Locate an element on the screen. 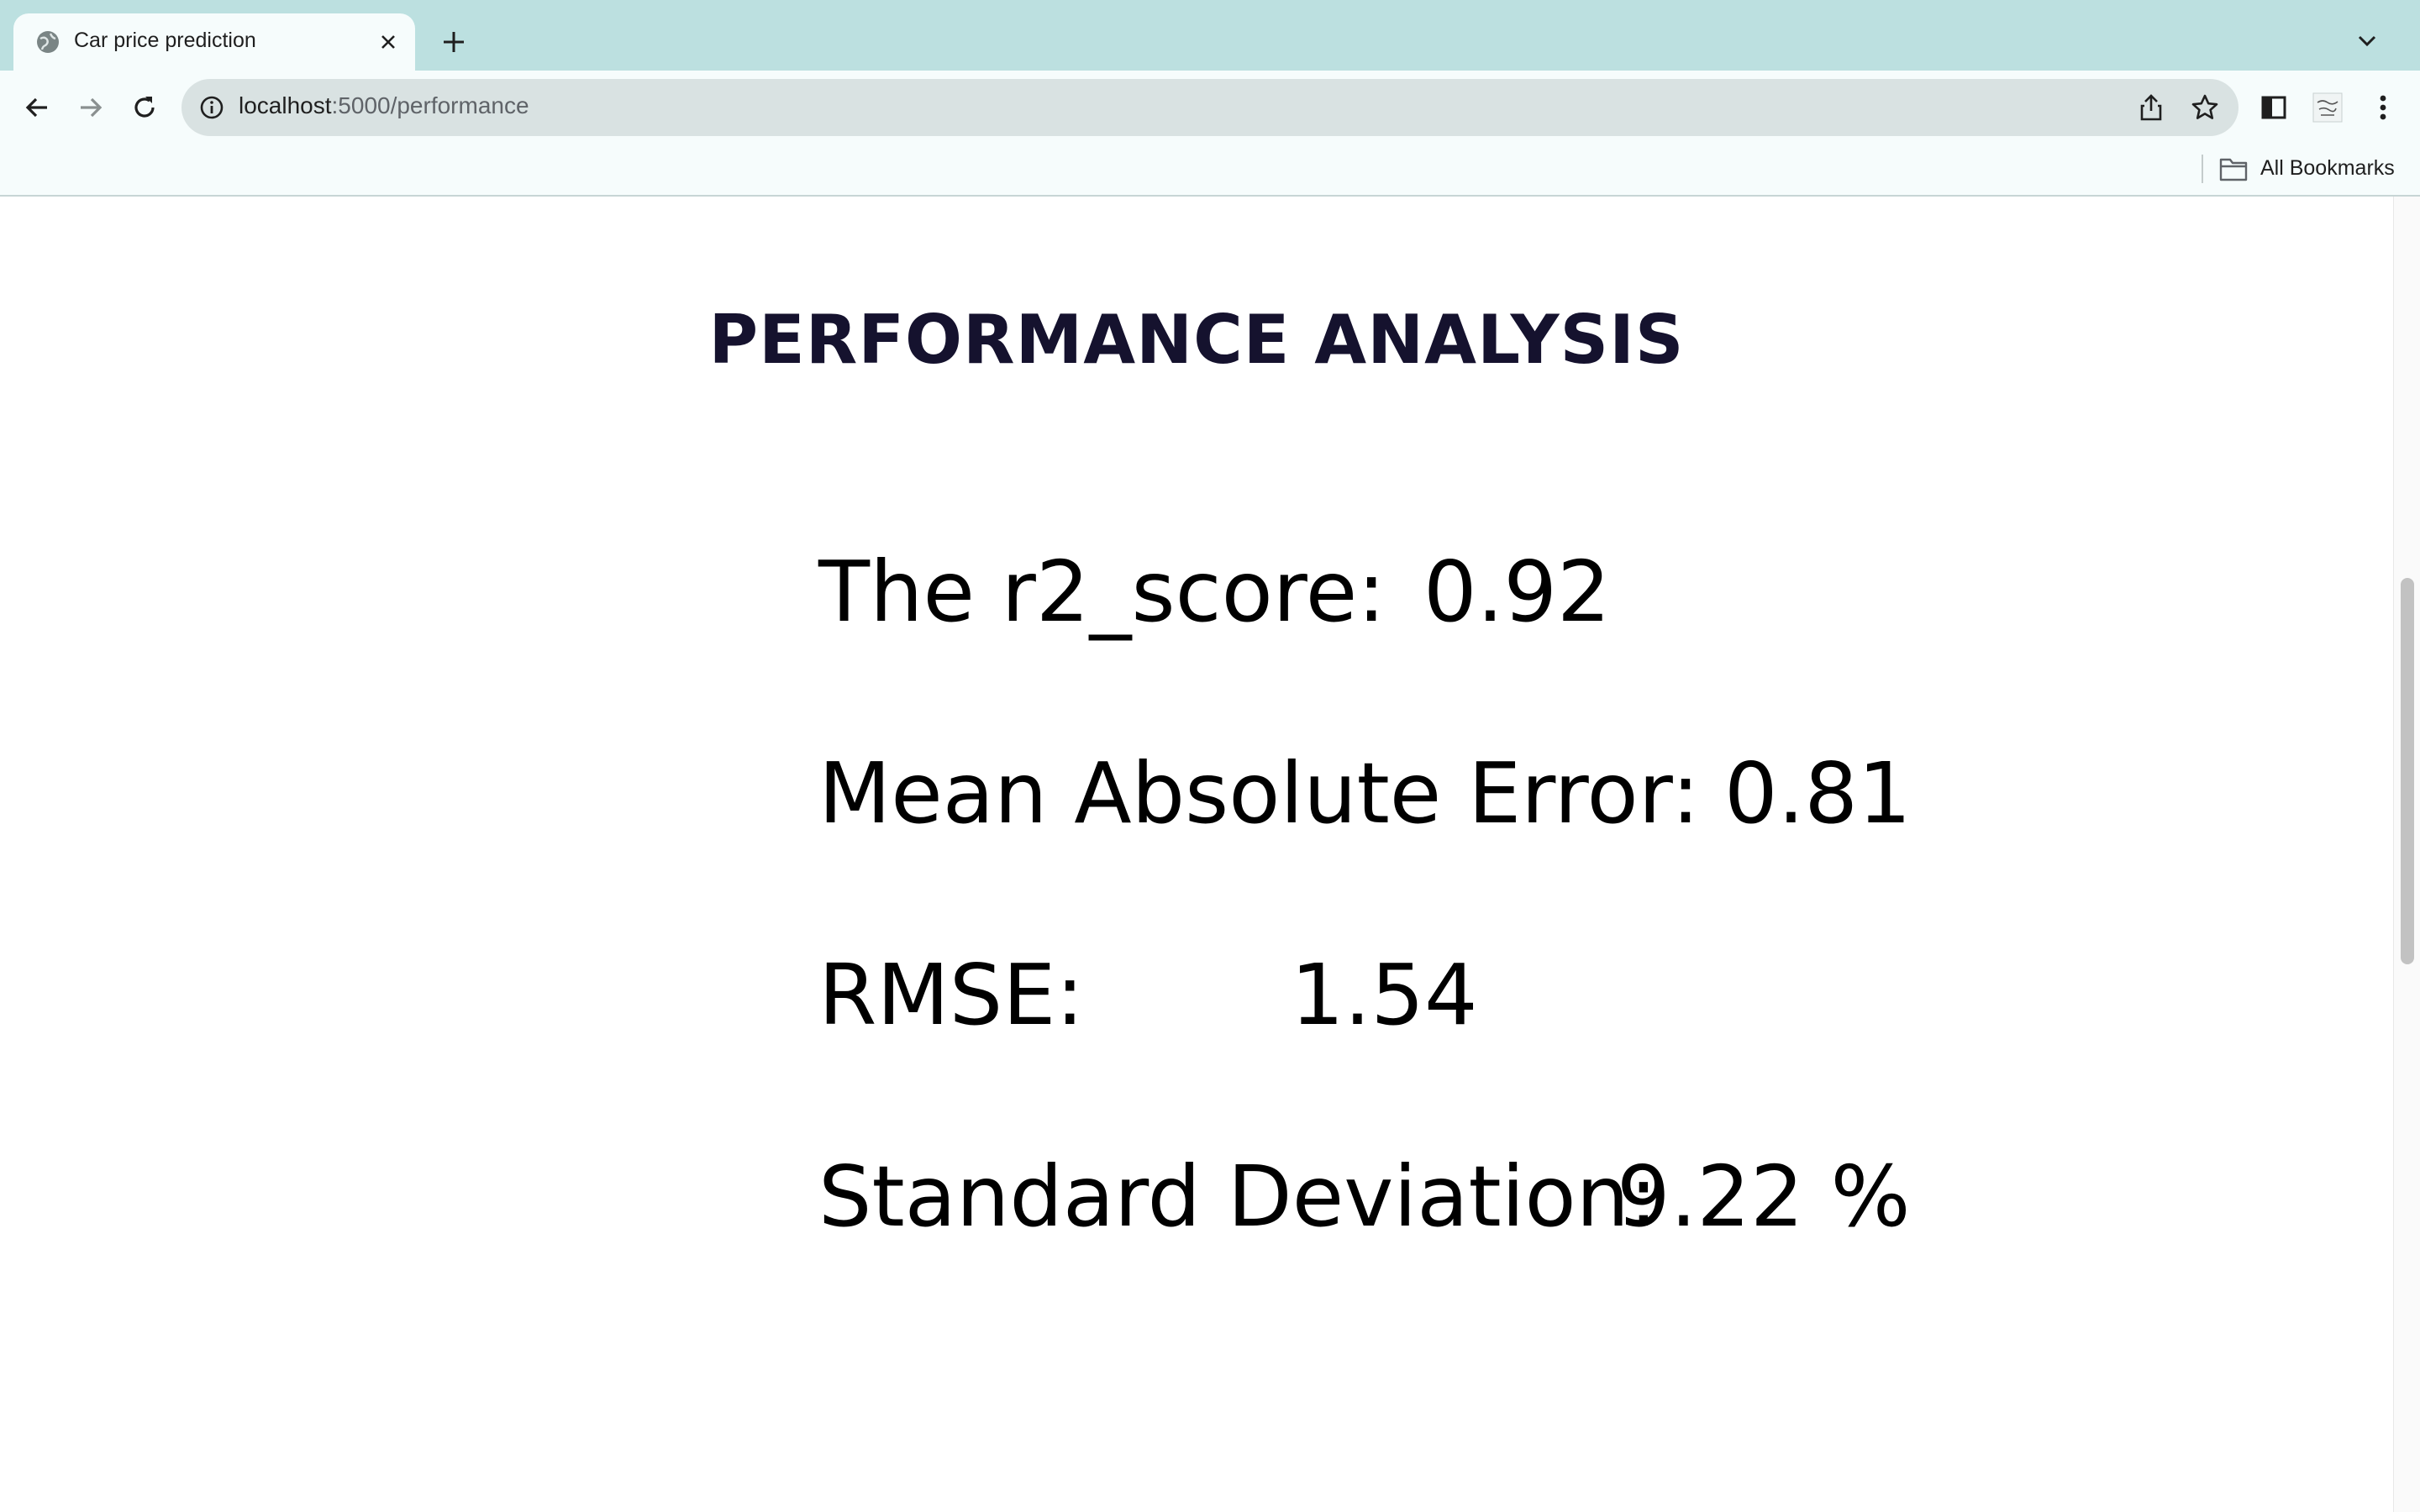 This screenshot has width=2420, height=1512. address-bar: localhost:5000/performance is located at coordinates (1210, 107).